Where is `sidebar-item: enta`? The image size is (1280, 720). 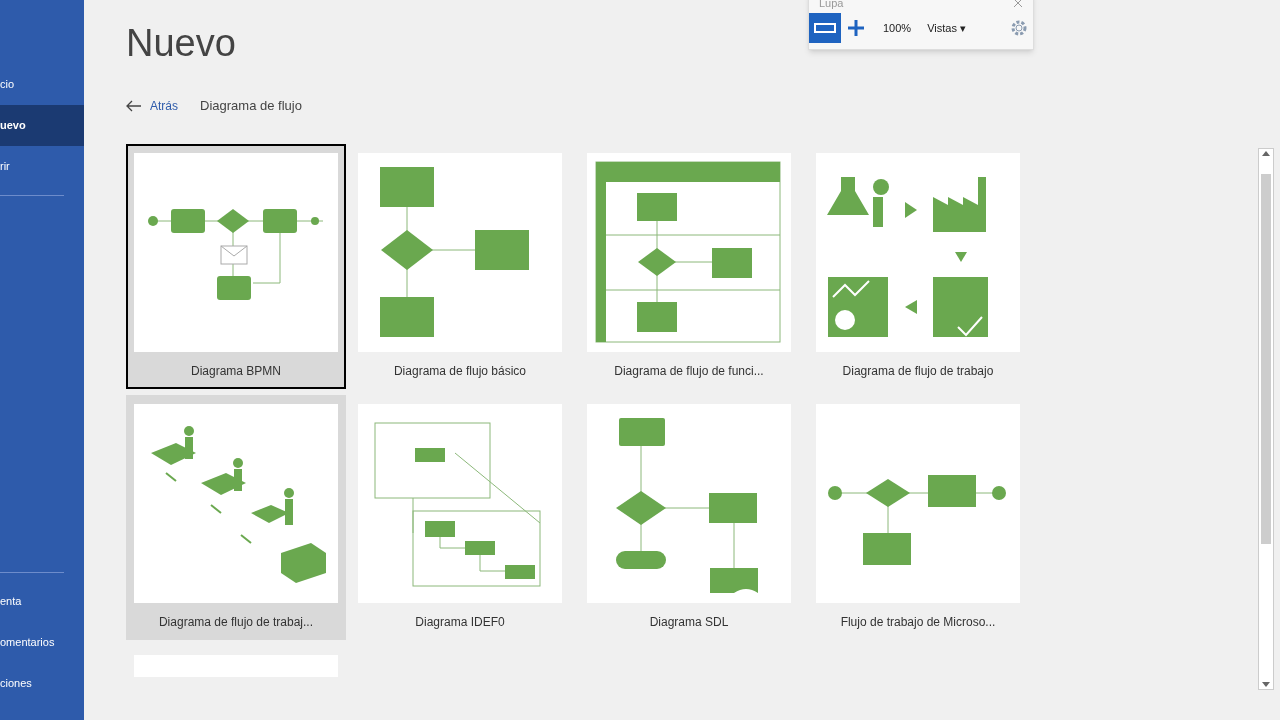 sidebar-item: enta is located at coordinates (42, 601).